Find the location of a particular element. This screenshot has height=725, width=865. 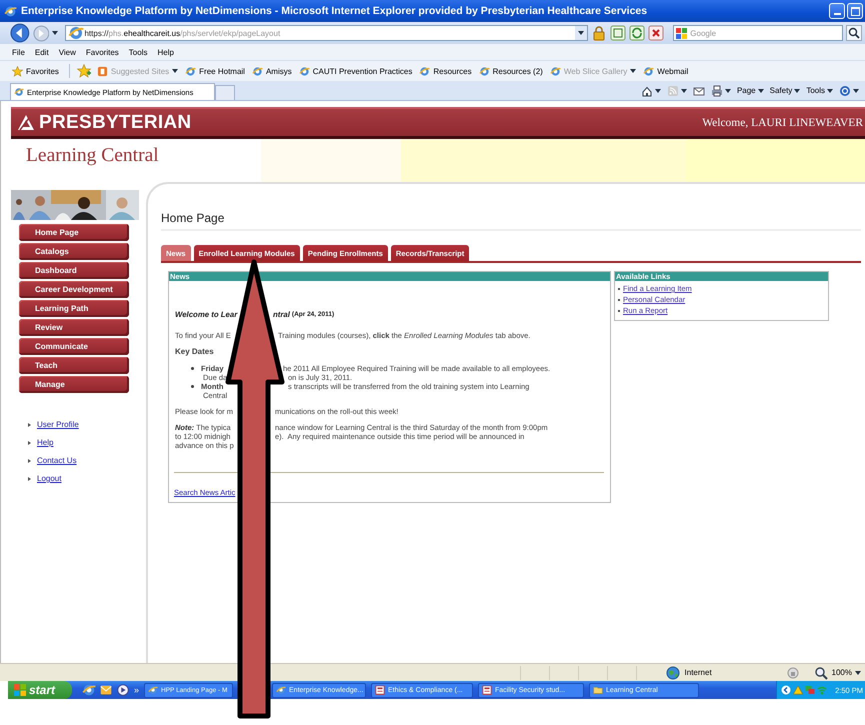

help-button is located at coordinates (849, 90).